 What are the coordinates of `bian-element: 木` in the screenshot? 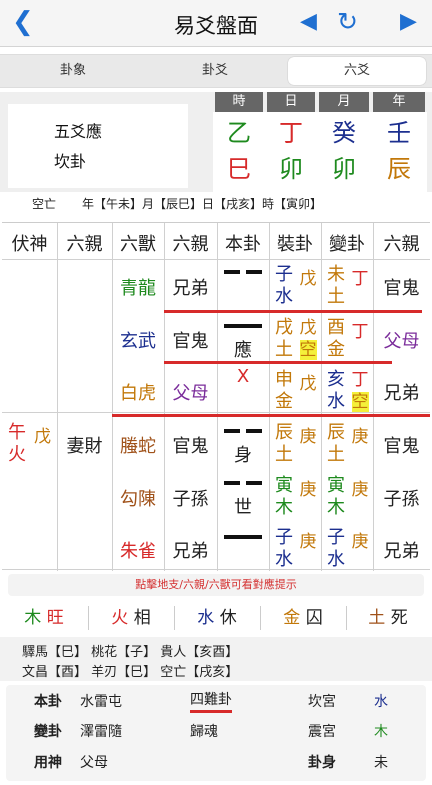 It's located at (336, 507).